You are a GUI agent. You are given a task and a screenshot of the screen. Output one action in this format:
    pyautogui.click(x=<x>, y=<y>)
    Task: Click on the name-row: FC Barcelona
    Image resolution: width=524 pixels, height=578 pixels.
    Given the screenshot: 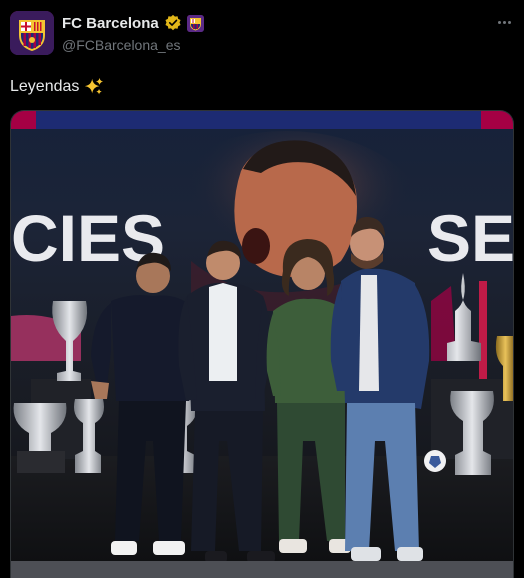 What is the action you would take?
    pyautogui.click(x=133, y=23)
    